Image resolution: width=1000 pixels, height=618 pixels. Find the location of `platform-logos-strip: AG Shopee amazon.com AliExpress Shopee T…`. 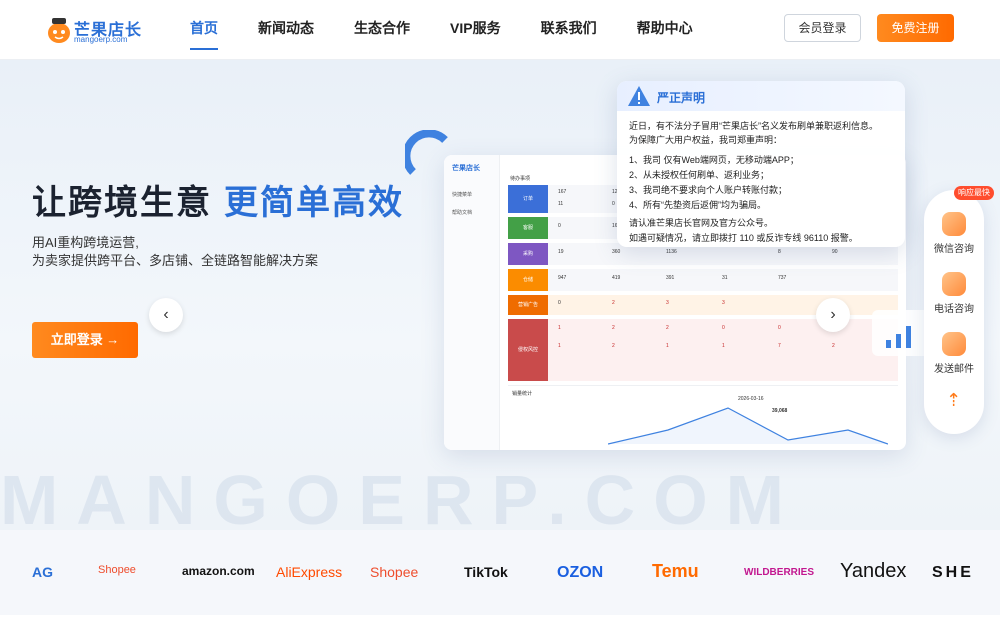

platform-logos-strip: AG Shopee amazon.com AliExpress Shopee T… is located at coordinates (500, 572).